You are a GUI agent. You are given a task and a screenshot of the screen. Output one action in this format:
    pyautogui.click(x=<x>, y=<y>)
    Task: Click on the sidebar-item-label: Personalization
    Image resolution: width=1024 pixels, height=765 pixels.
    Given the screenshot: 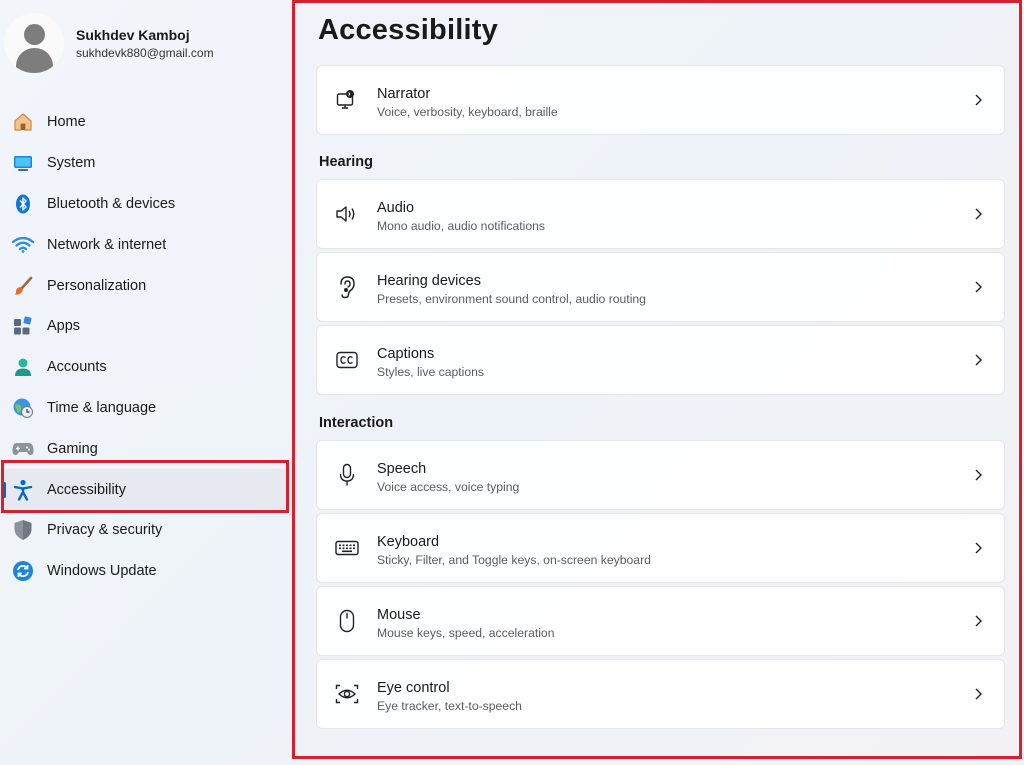 What is the action you would take?
    pyautogui.click(x=97, y=285)
    